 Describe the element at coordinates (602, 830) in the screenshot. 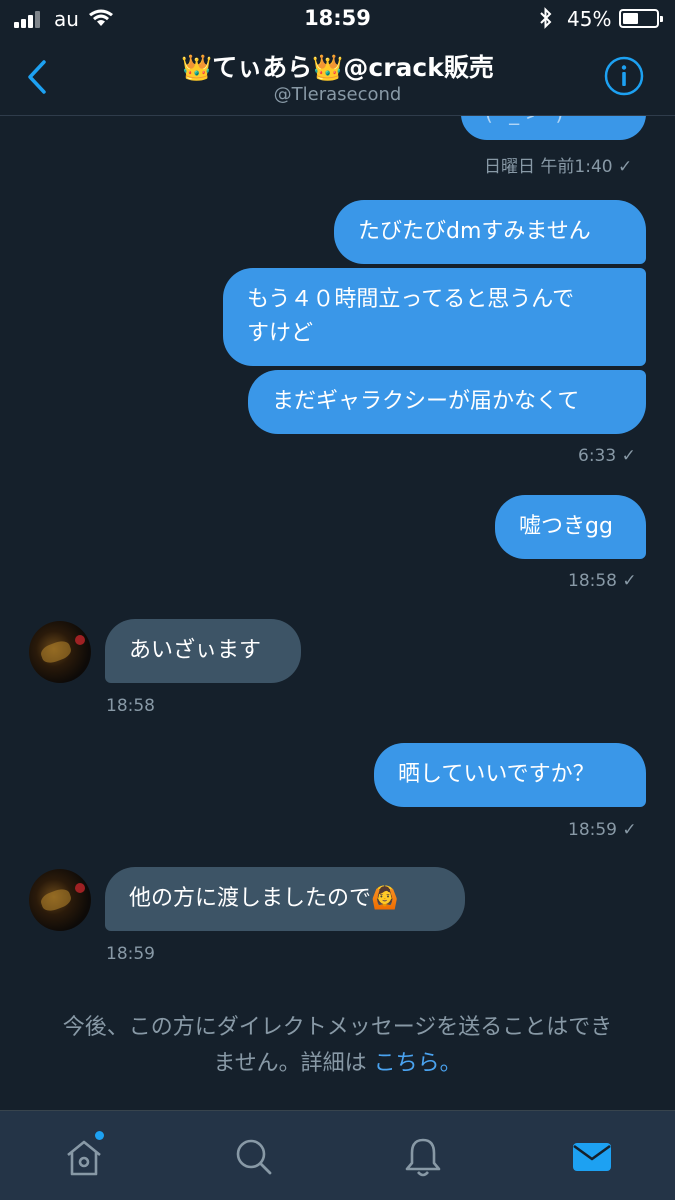

I see `message-timestamp: 18:59 ✓` at that location.